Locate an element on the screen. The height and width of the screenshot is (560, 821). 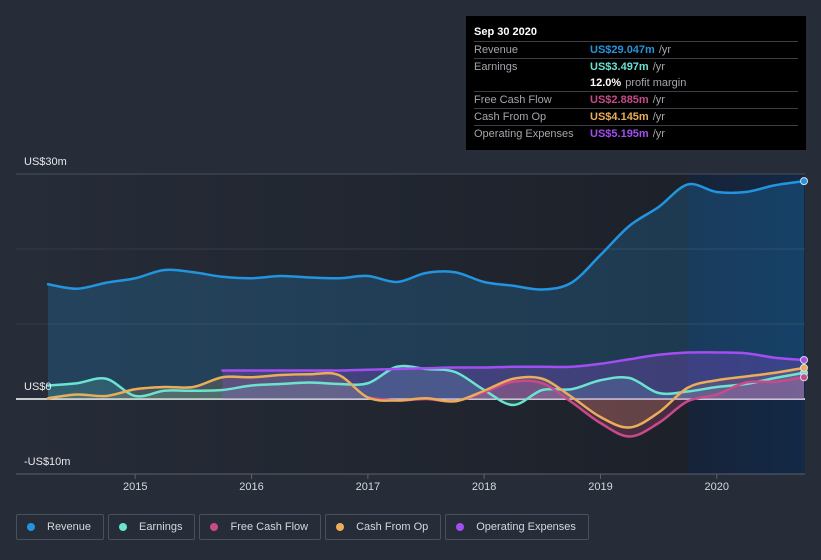
tooltip-row-cash-from-op: Cash From Op US$4.145m /yr is located at coordinates (636, 117).